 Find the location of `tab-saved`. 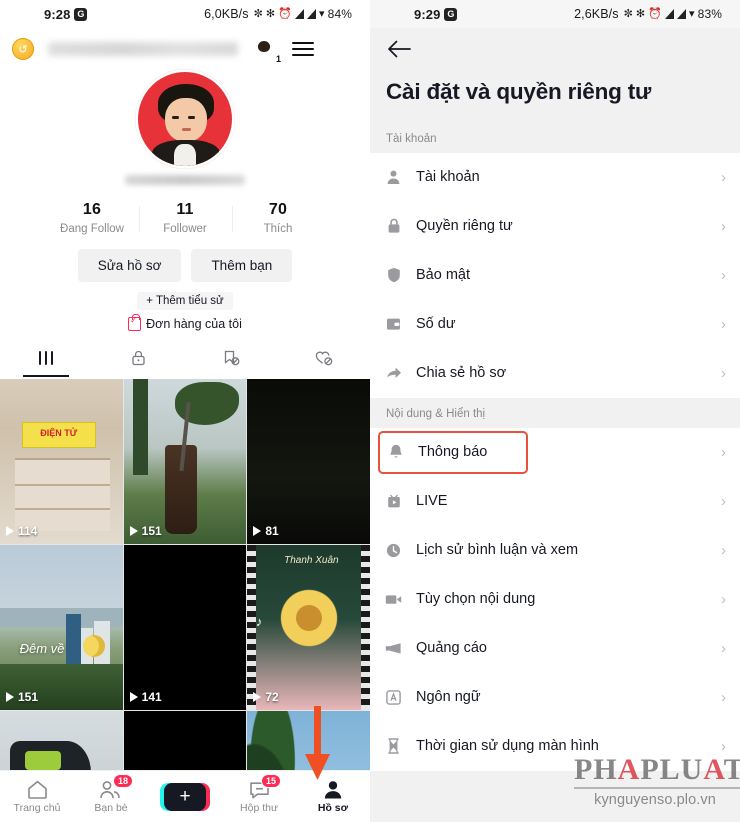

tab-saved is located at coordinates (231, 358).